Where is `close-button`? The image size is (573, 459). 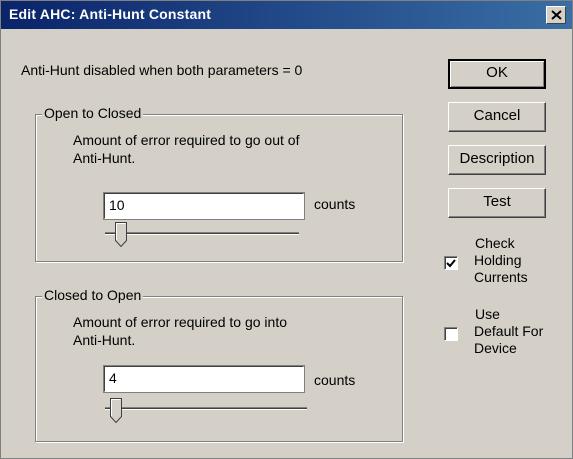
close-button is located at coordinates (556, 15).